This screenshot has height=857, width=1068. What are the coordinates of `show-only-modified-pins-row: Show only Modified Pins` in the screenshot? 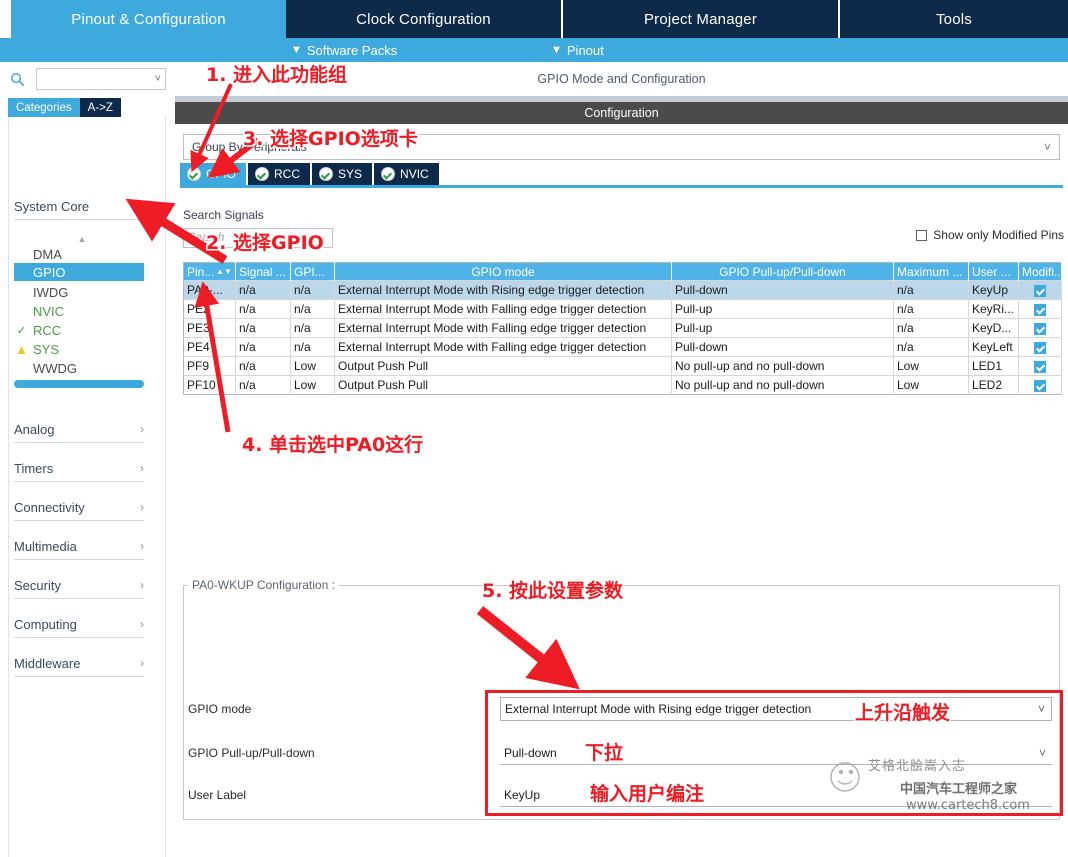 It's located at (990, 235).